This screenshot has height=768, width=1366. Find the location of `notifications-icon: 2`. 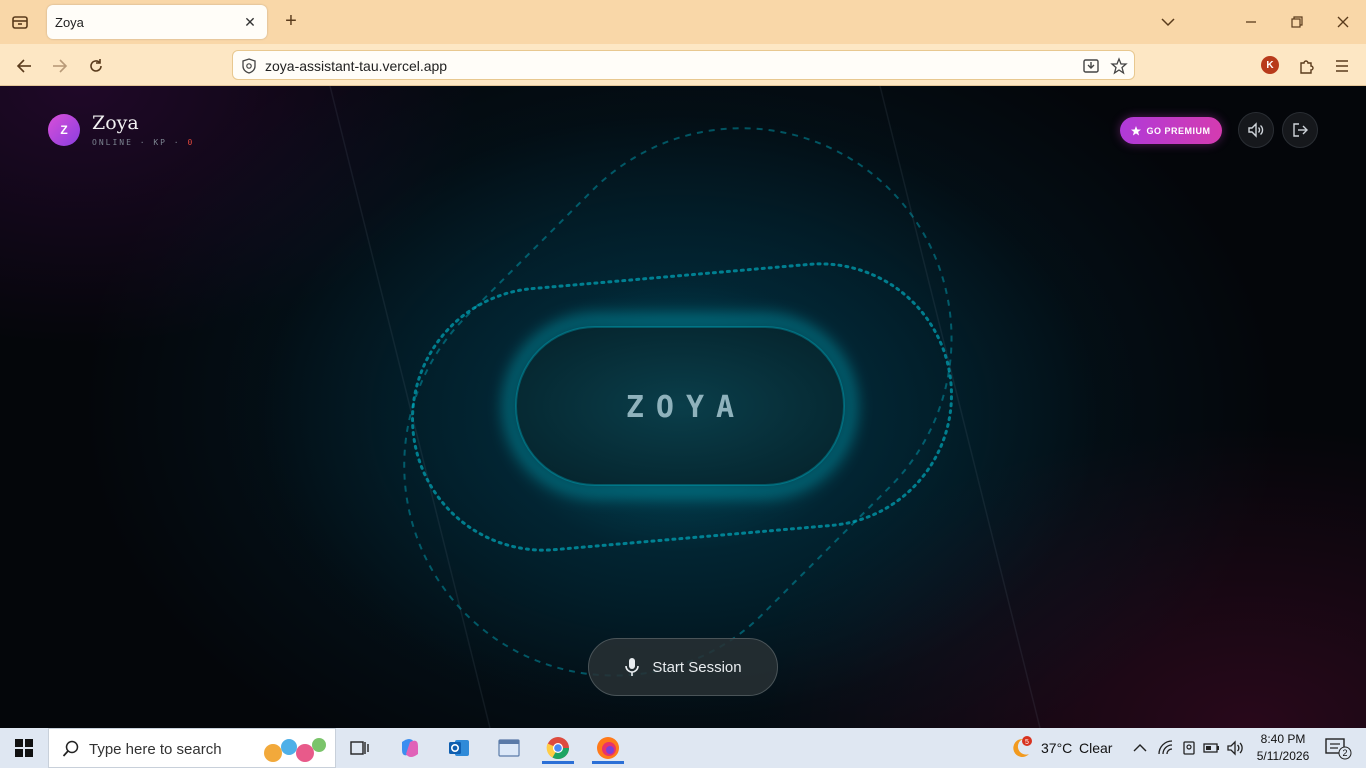

notifications-icon: 2 is located at coordinates (1338, 748).